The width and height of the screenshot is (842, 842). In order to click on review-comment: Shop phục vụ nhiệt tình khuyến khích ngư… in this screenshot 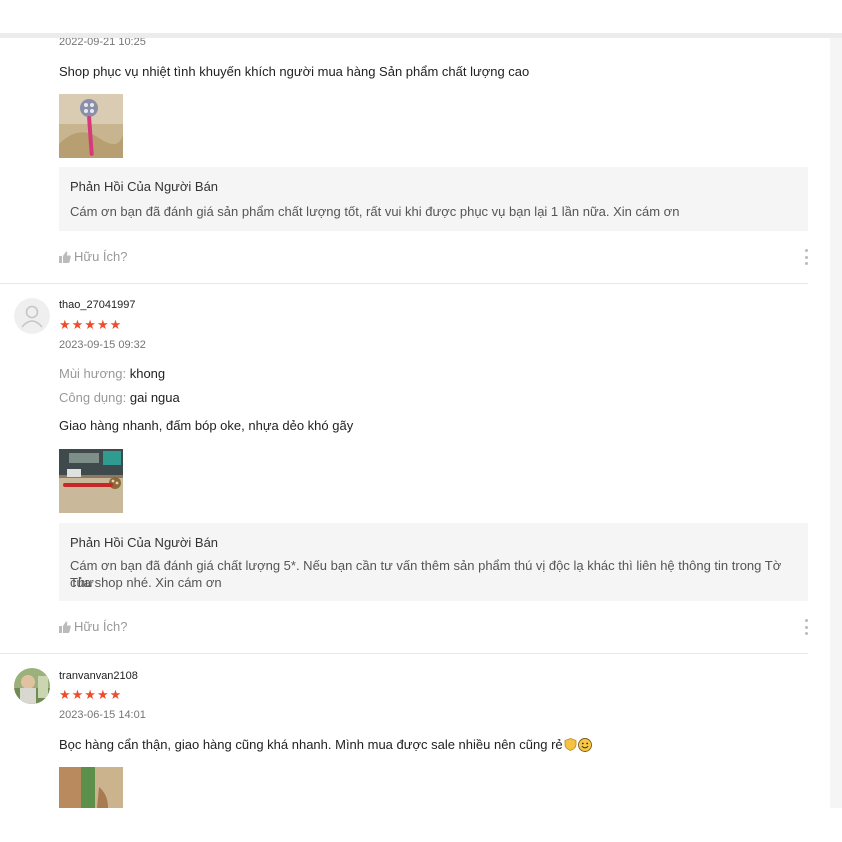, I will do `click(294, 71)`.